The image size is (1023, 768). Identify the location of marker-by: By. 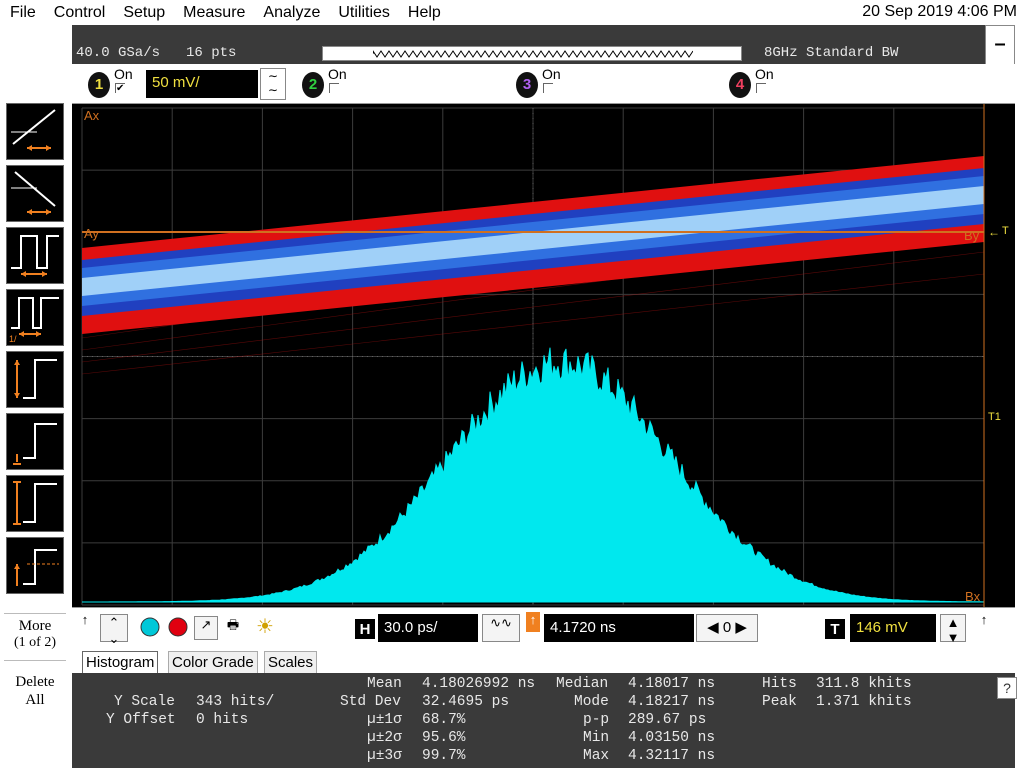
(972, 235).